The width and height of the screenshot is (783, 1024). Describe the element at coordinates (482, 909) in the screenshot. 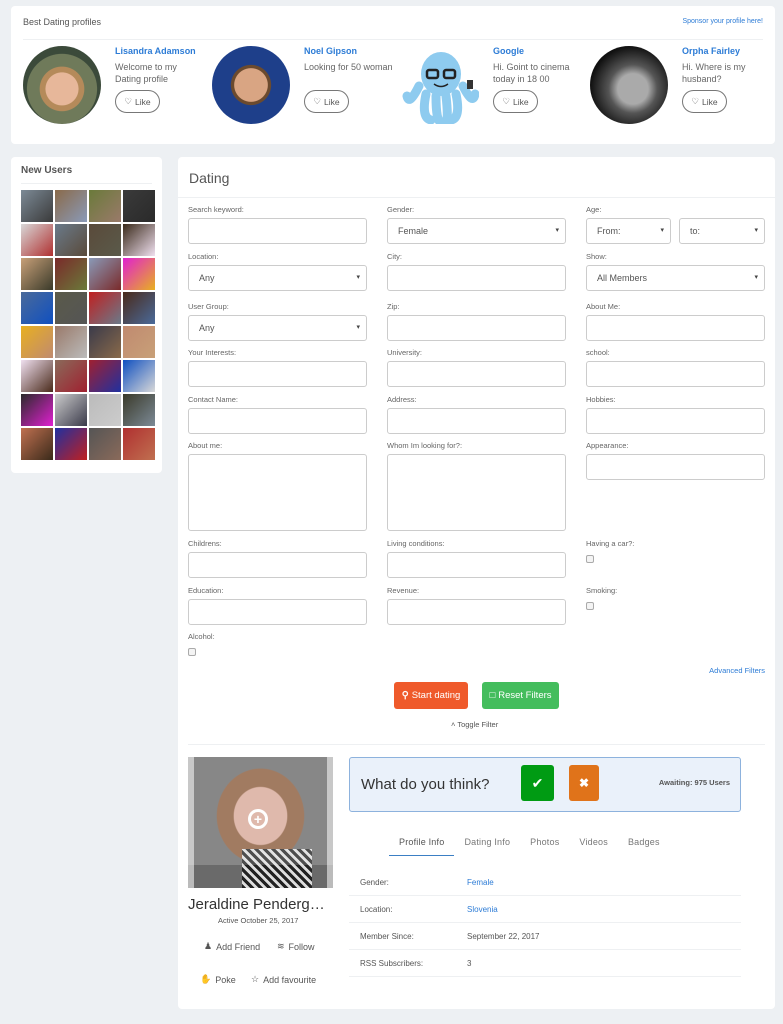

I see `info-value: Slovenia` at that location.